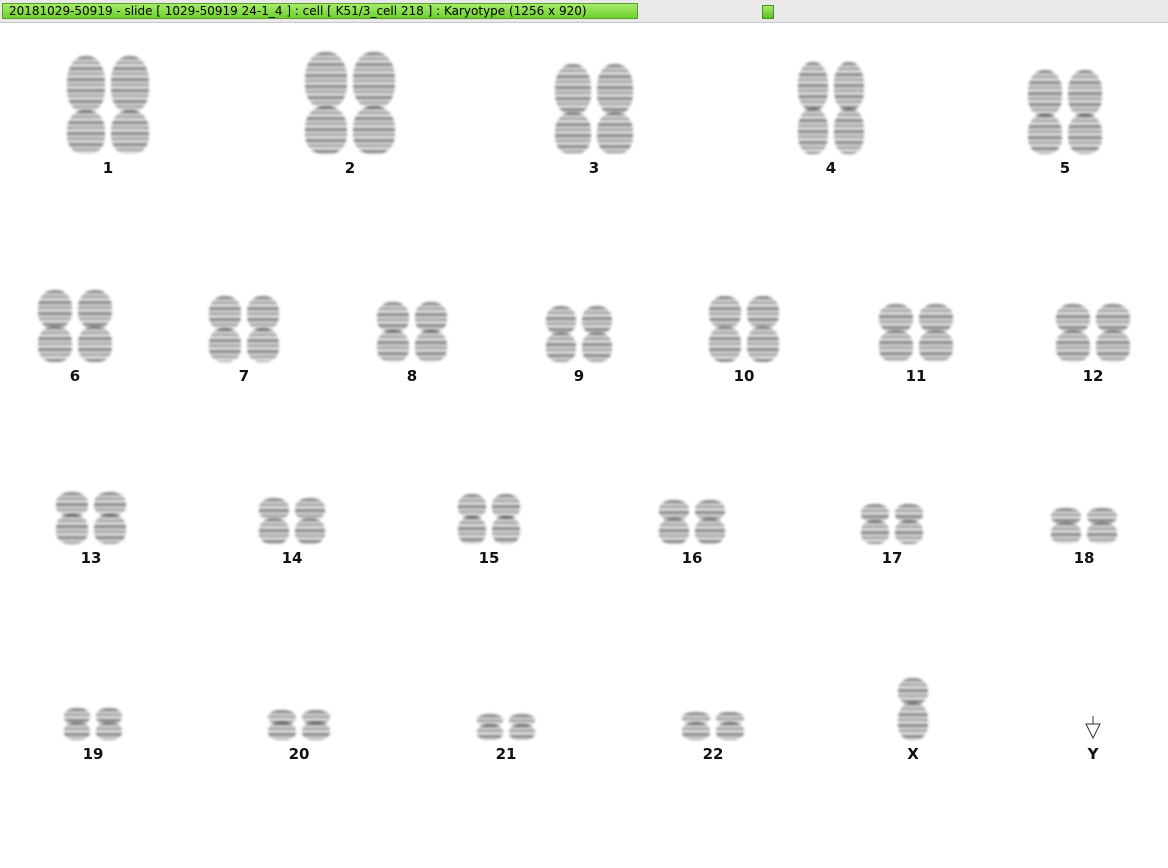 The image size is (1168, 868). What do you see at coordinates (91, 528) in the screenshot?
I see `chromosome-slot-13: 13` at bounding box center [91, 528].